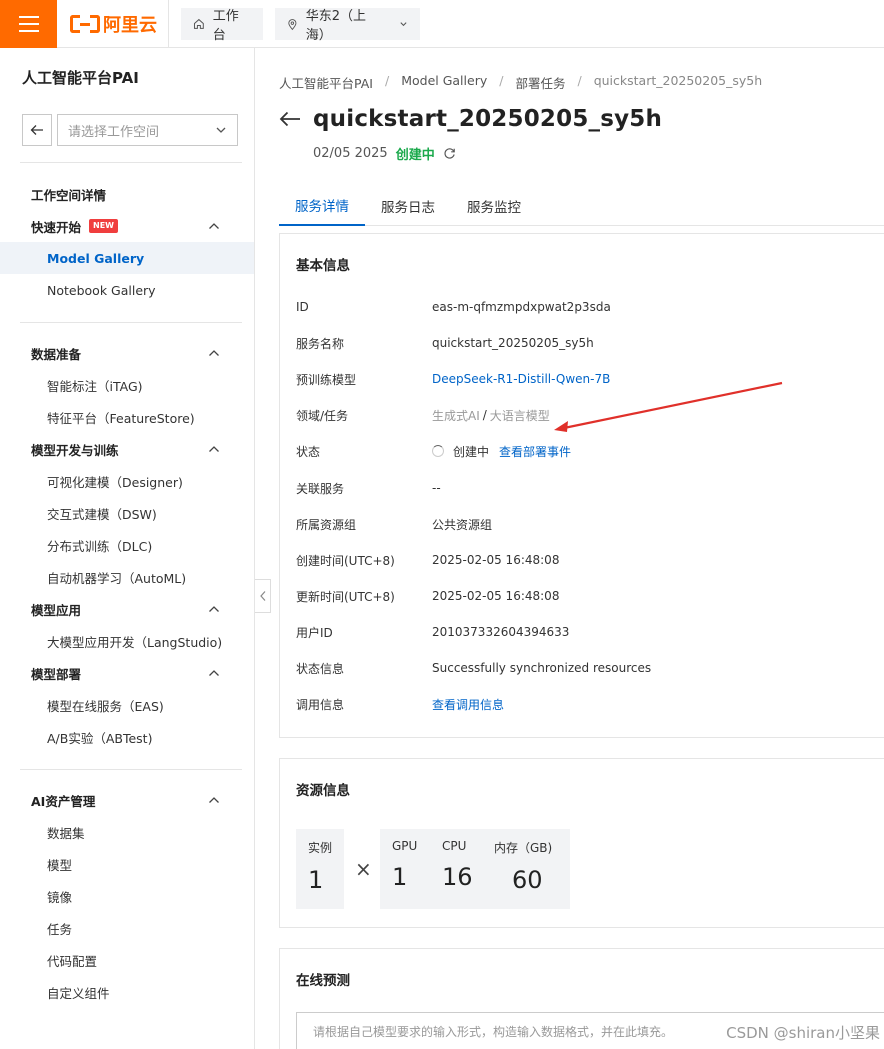  I want to click on sidebar-item-itag: 智能标注（iTAG), so click(127, 385).